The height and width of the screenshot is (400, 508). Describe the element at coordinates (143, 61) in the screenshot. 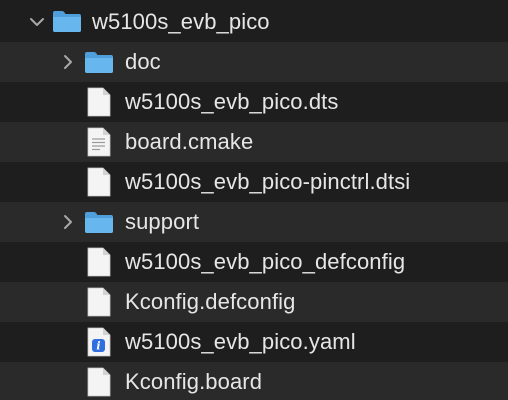

I see `folder-name-label: doc` at that location.